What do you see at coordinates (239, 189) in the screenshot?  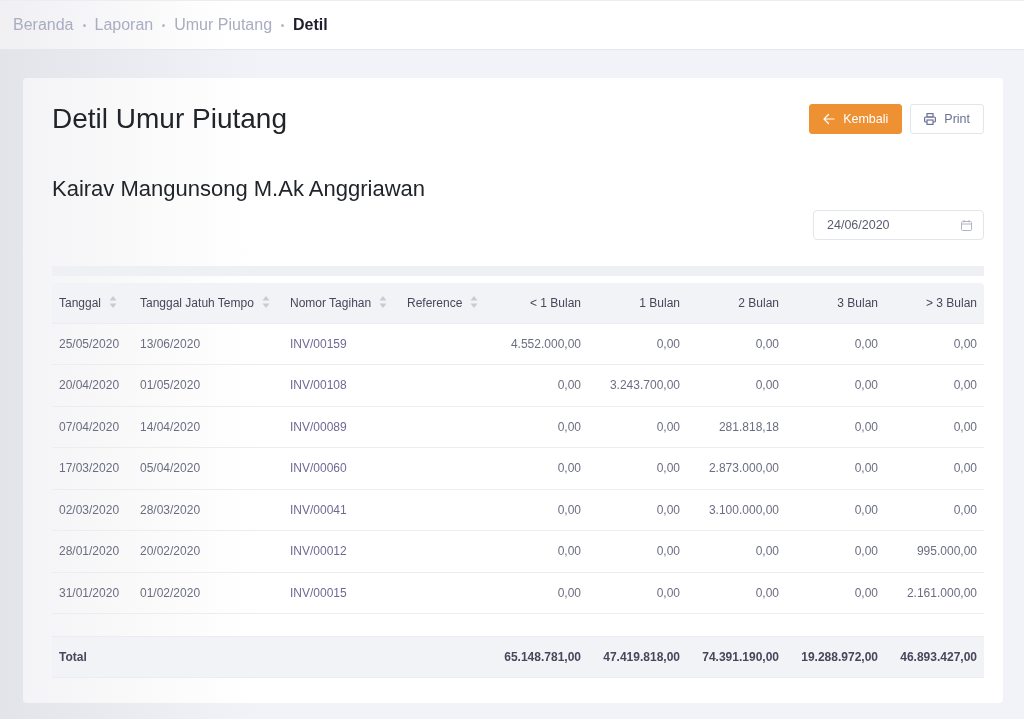 I see `customer-name: Kairav Mangunsong M.Ak Anggriawan` at bounding box center [239, 189].